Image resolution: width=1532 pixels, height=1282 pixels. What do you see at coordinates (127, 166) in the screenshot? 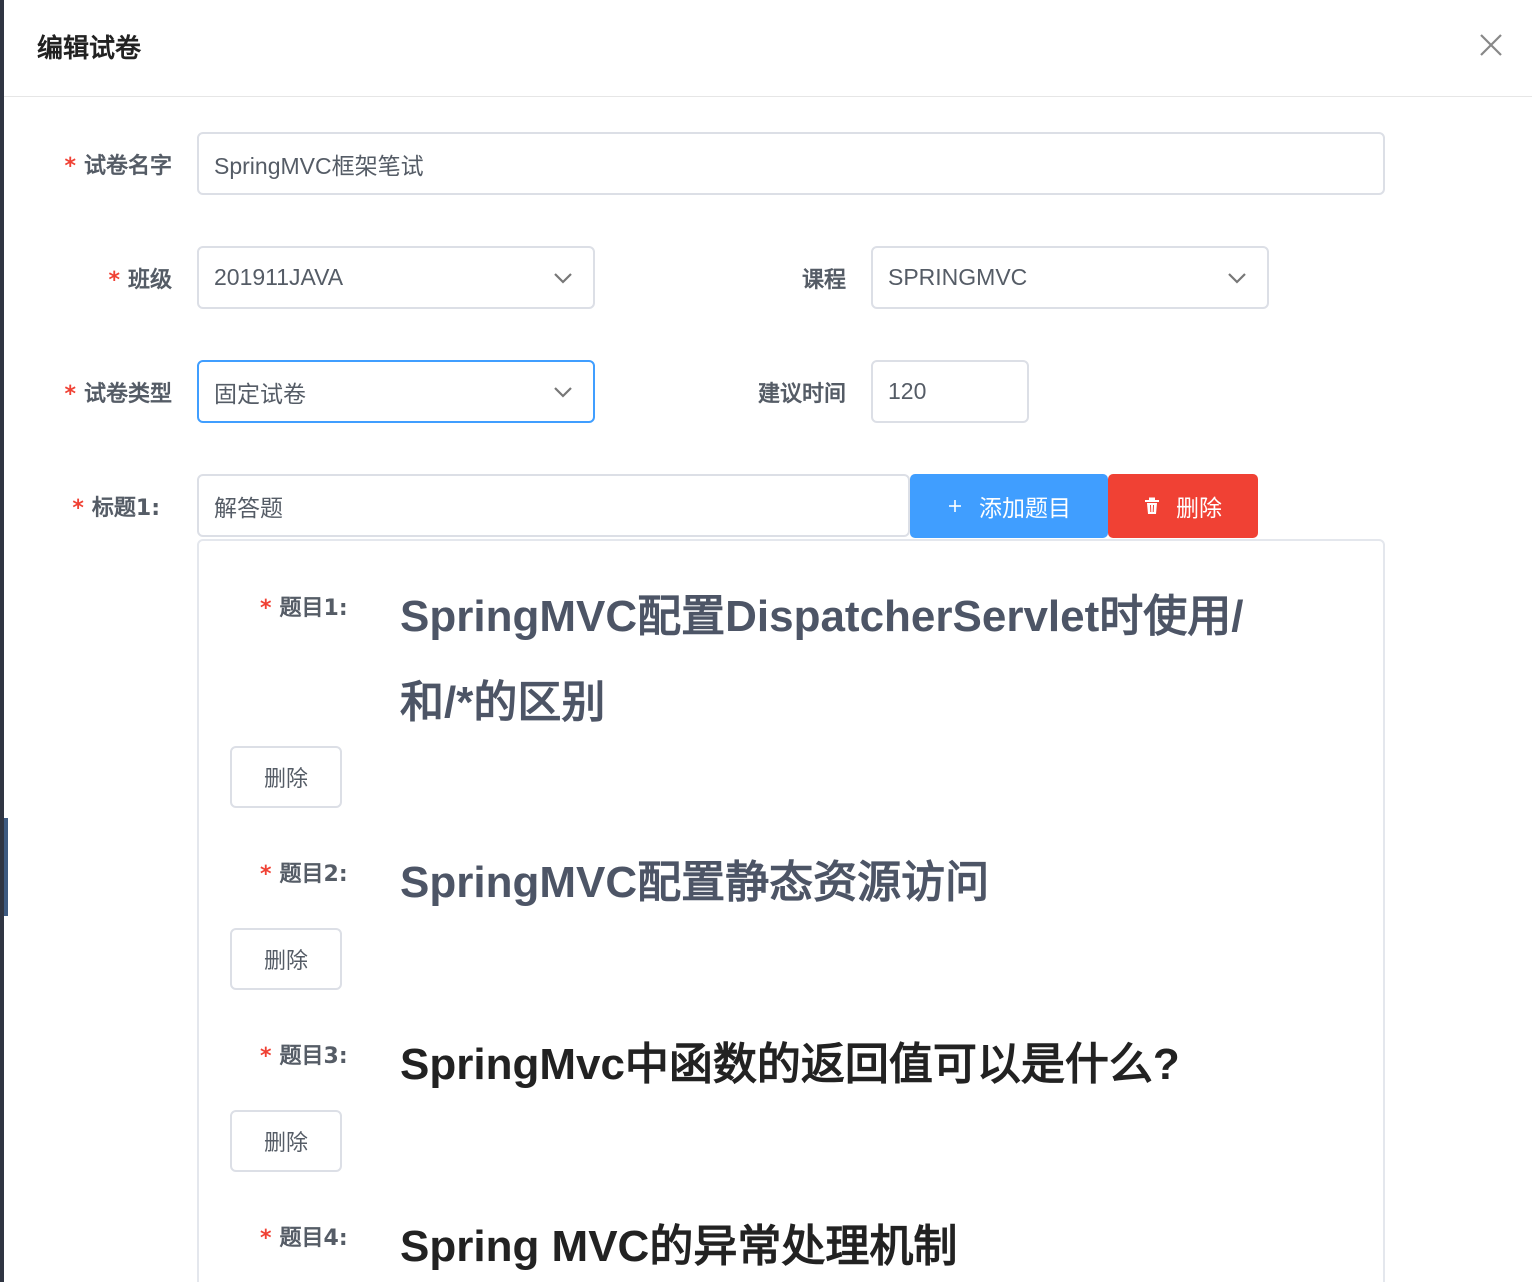
I see `paper-name-label-text: 试卷名字` at bounding box center [127, 166].